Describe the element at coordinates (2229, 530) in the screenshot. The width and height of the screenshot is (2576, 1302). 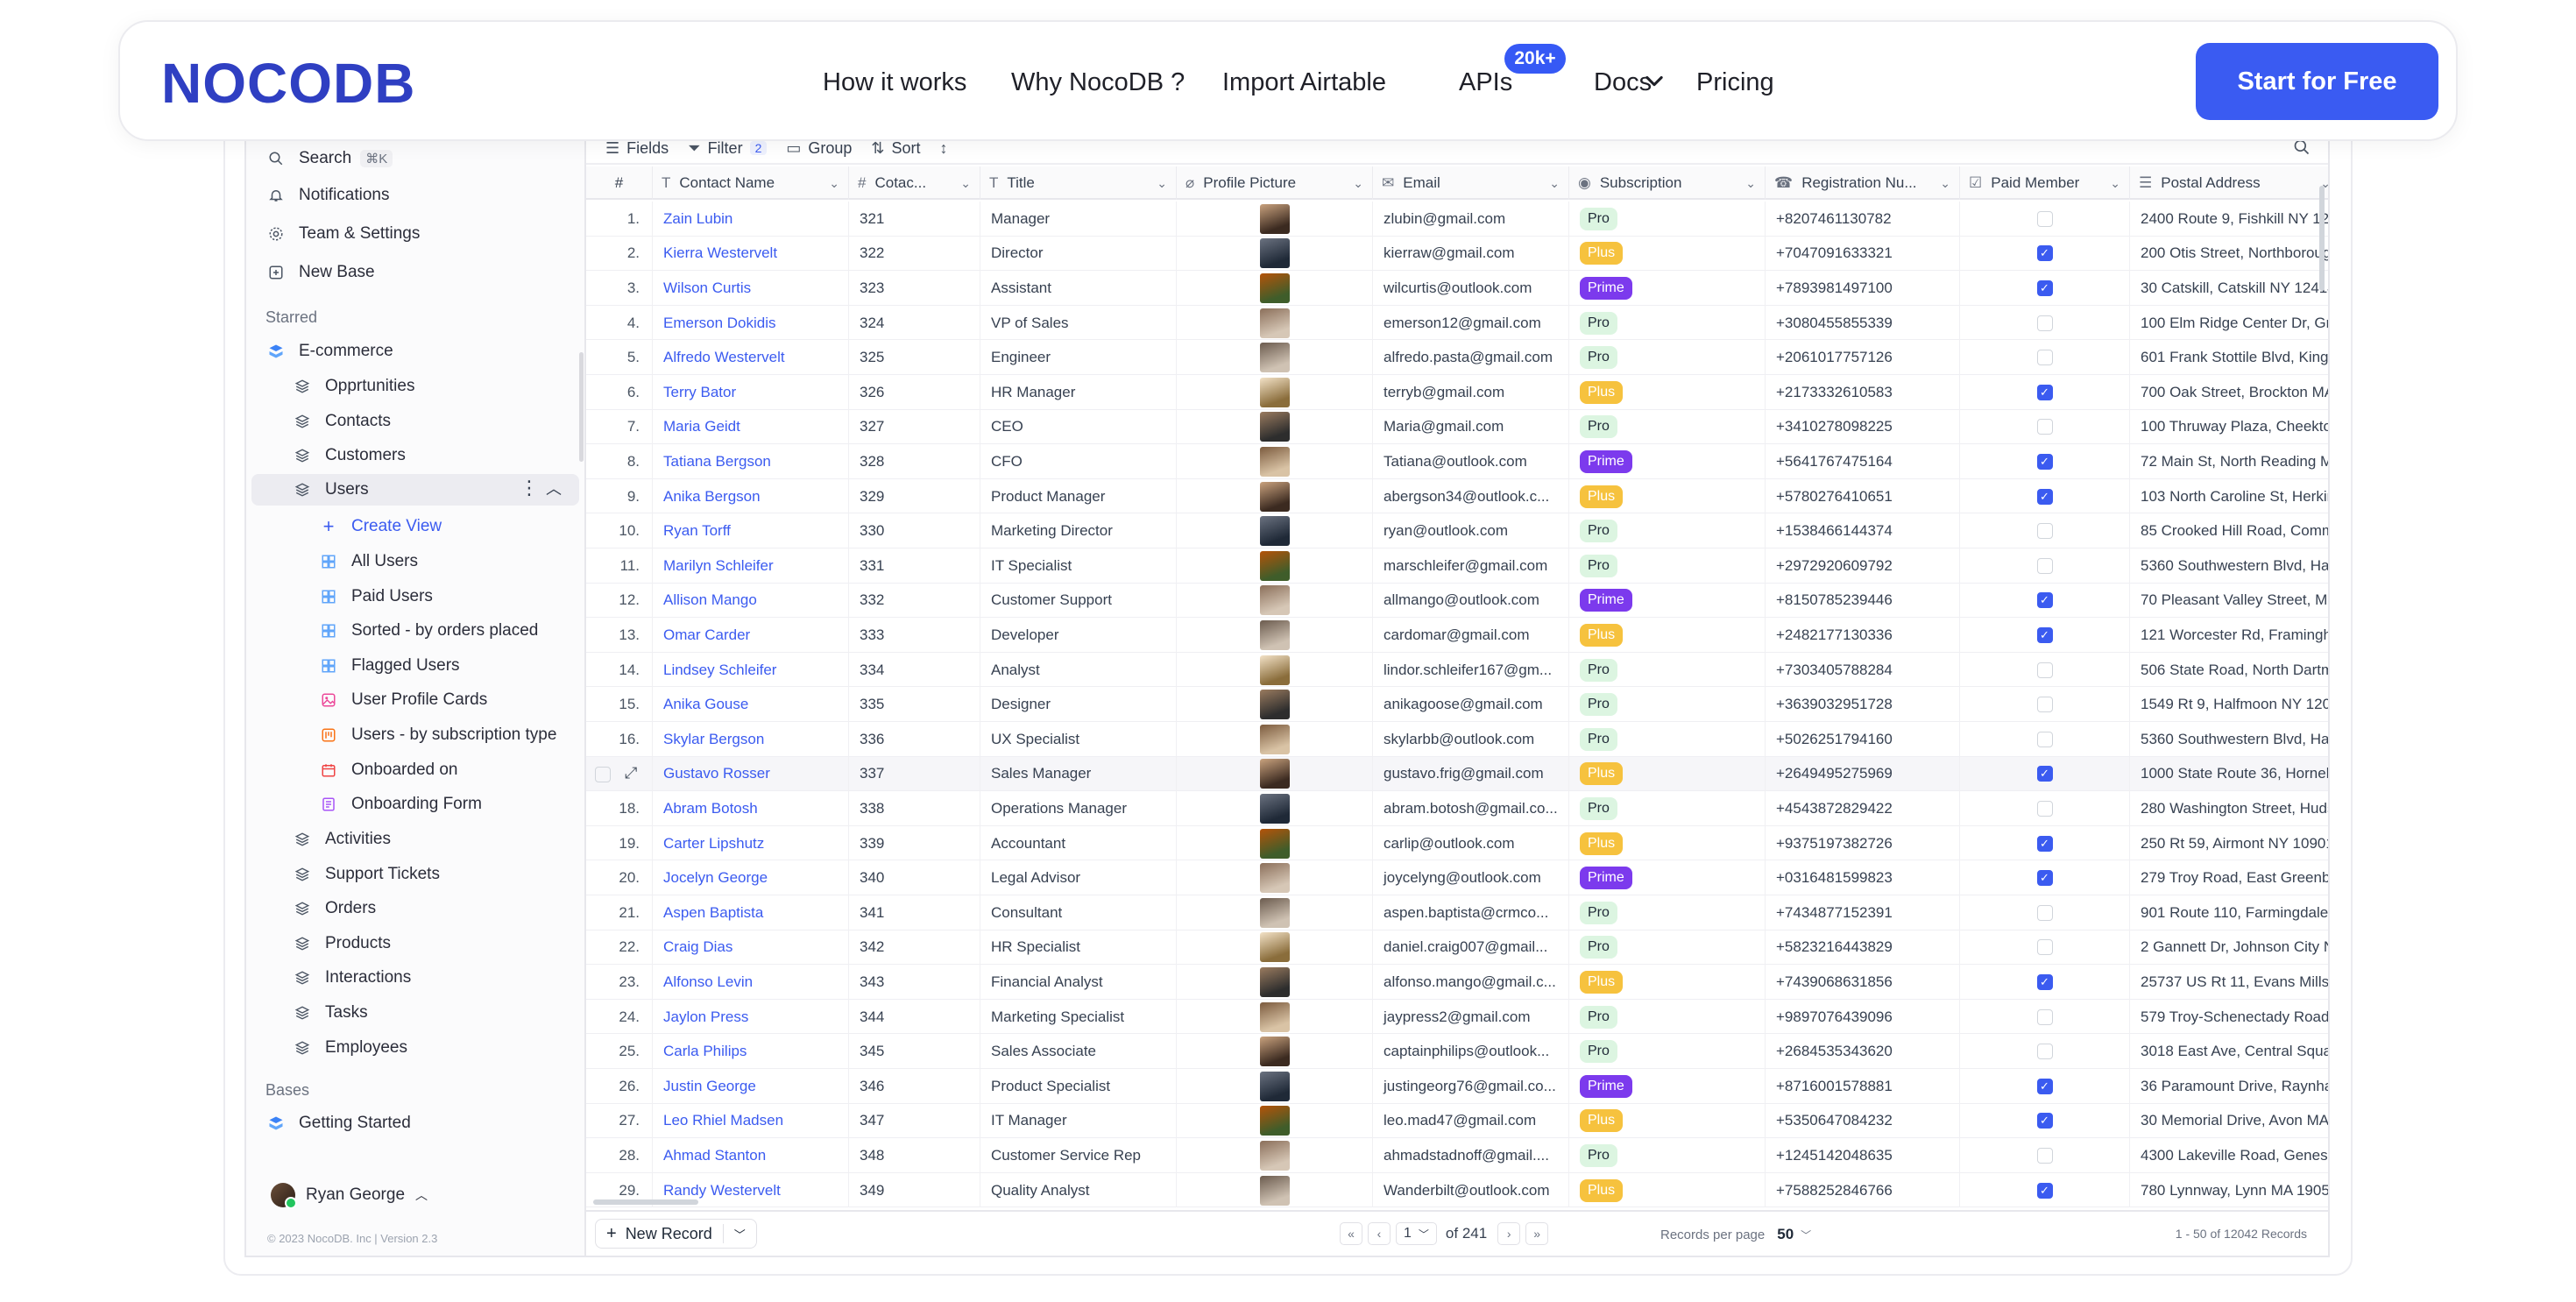
I see `postal-address-cell: 85 Crooked Hill Road, Commack` at that location.